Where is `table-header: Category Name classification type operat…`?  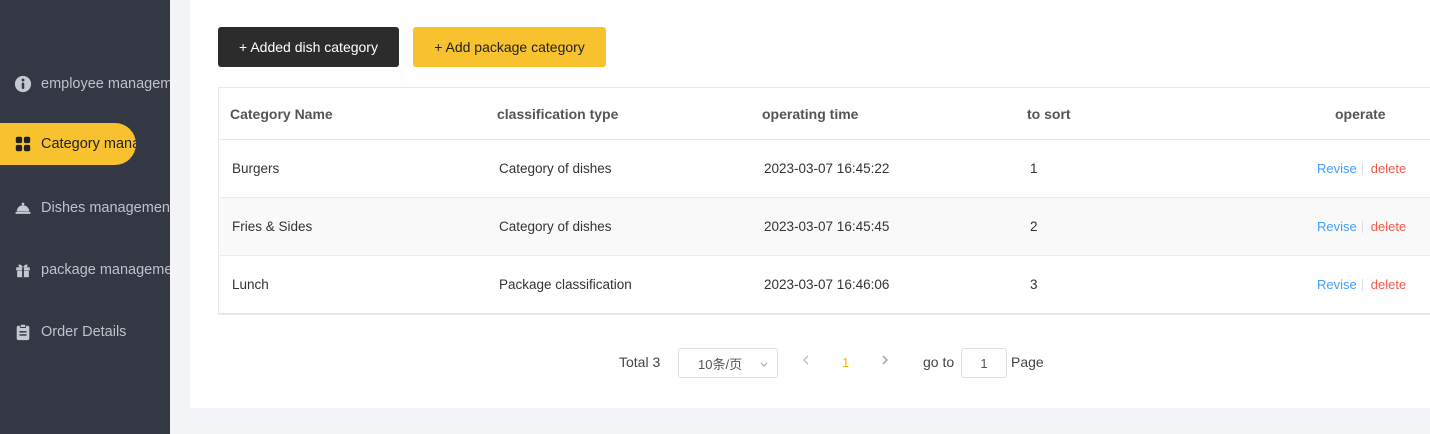 table-header: Category Name classification type operat… is located at coordinates (824, 114).